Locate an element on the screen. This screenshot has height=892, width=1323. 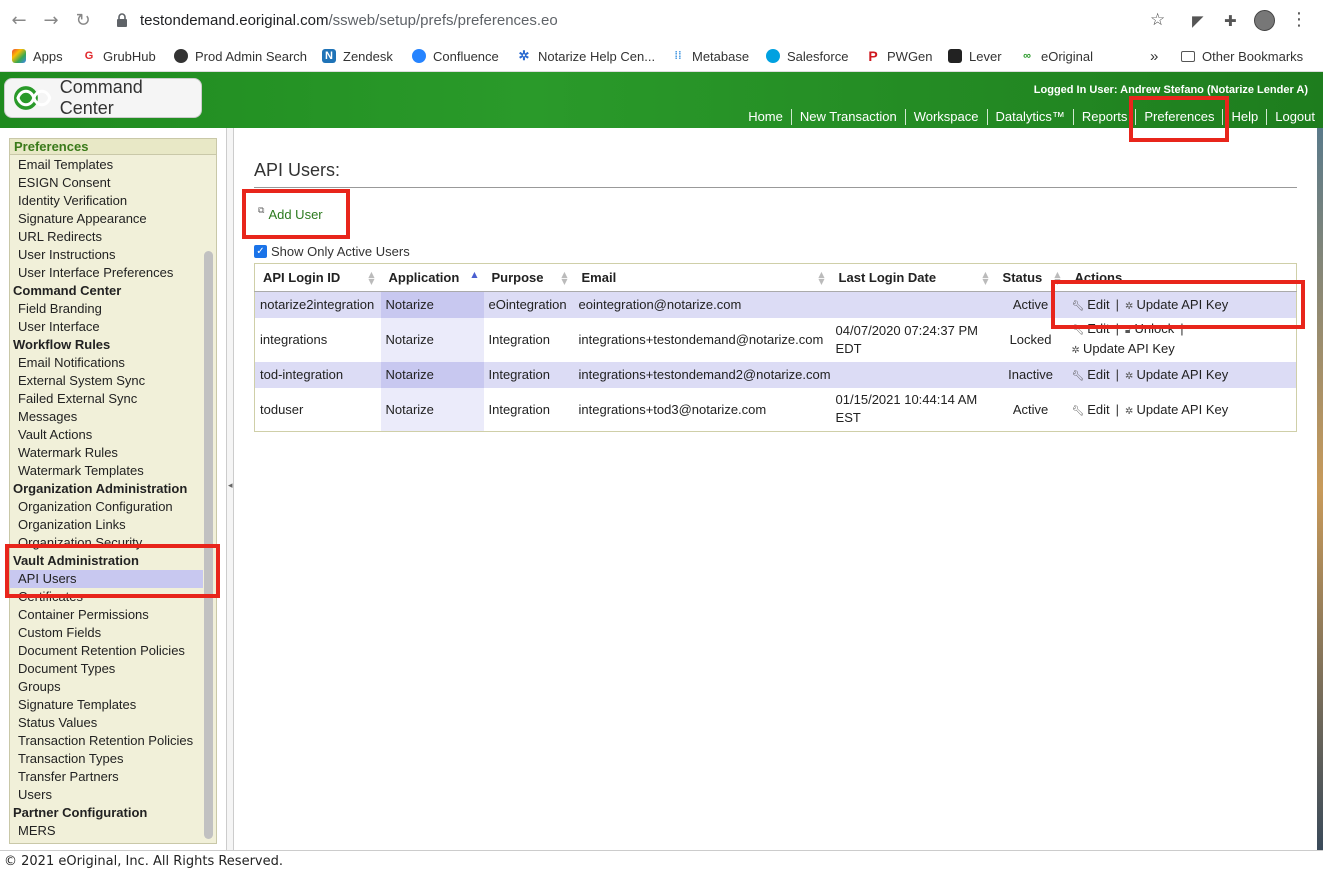
bookmark-zendesk: N Zendesk is located at coordinates (357, 56).